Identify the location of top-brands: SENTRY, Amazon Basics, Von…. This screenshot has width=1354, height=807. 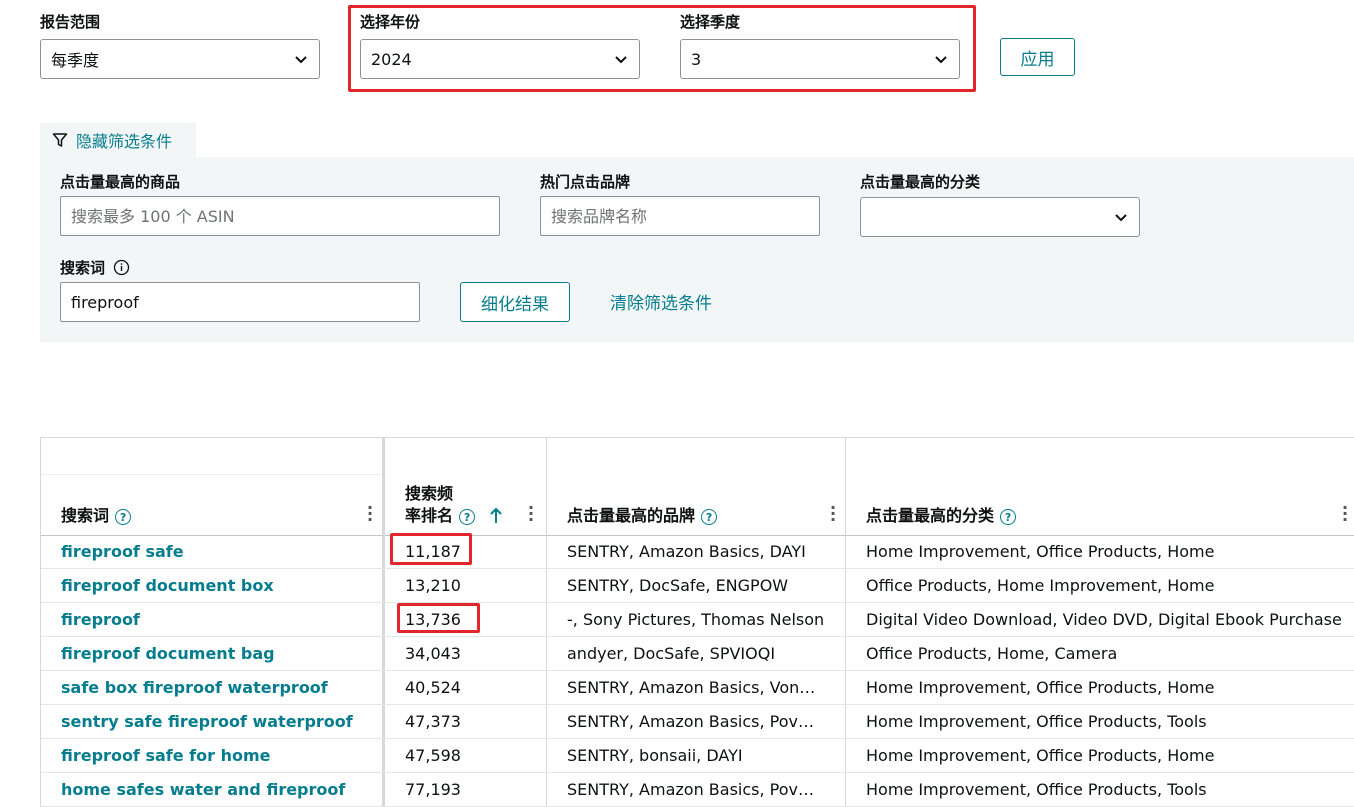
(691, 687).